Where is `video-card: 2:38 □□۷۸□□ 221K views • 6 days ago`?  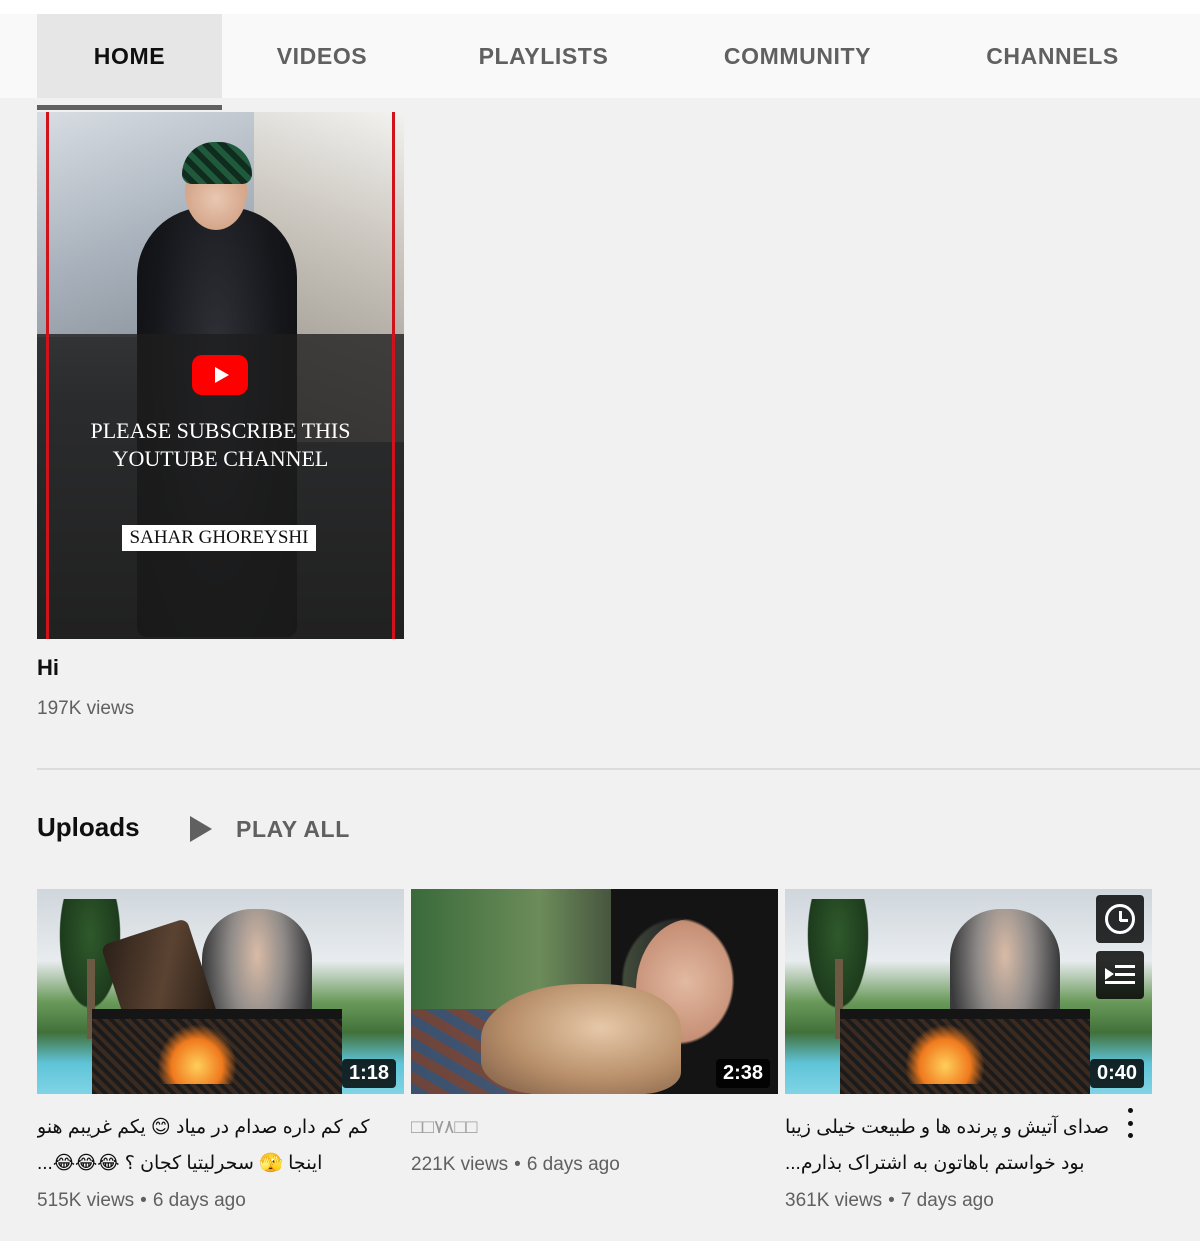 video-card: 2:38 □□۷۸□□ 221K views • 6 days ago is located at coordinates (594, 1032).